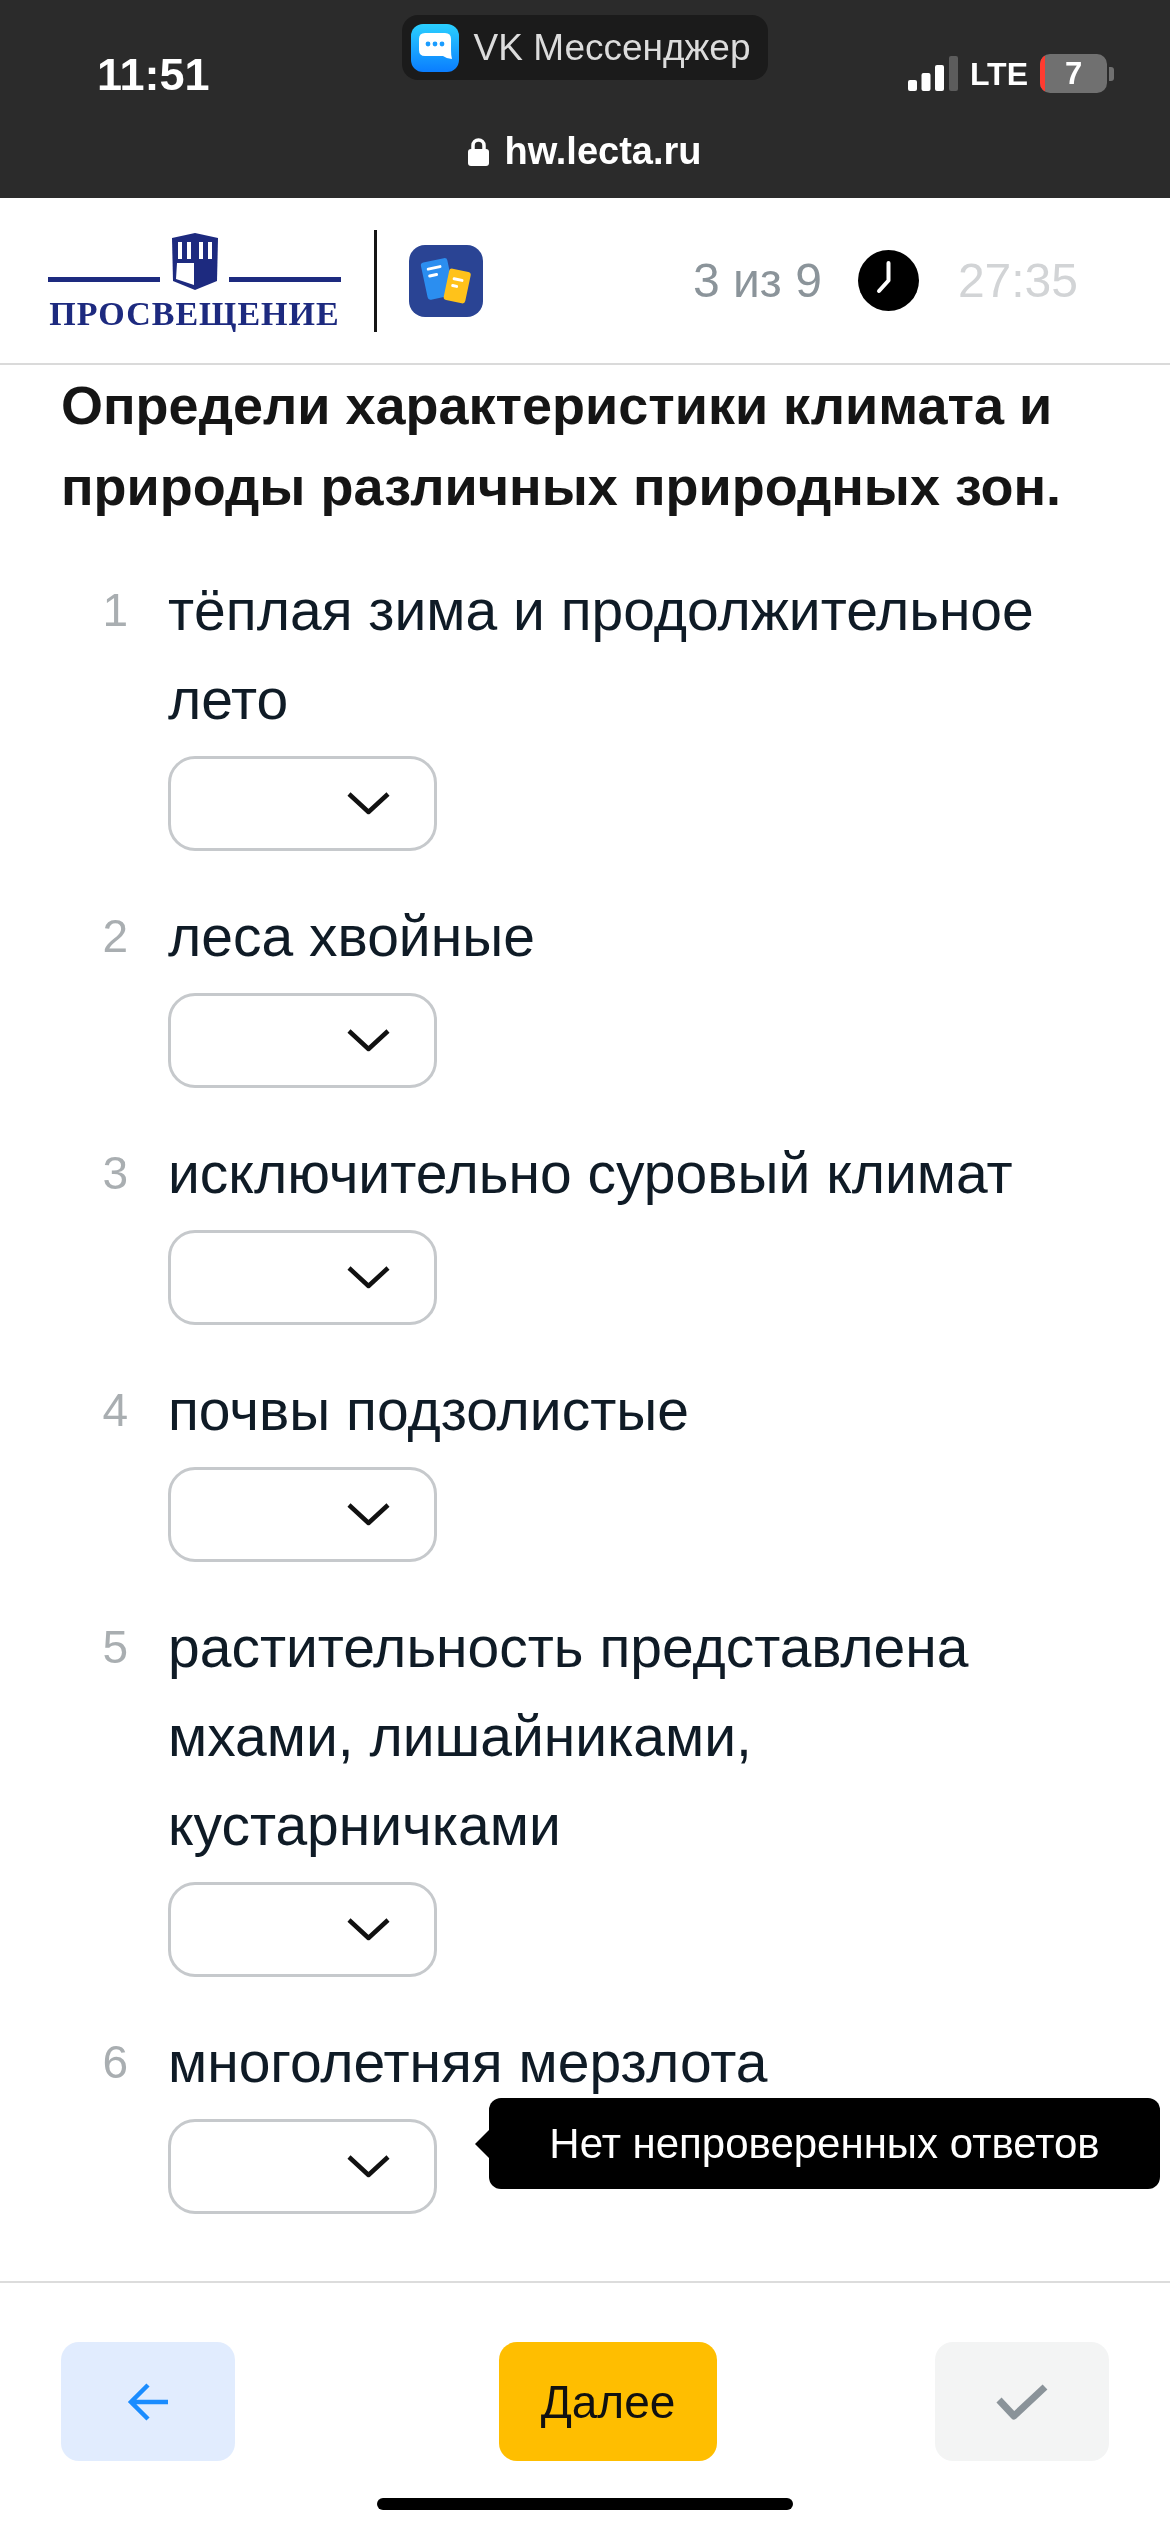  What do you see at coordinates (115, 936) in the screenshot?
I see `item-number: 2` at bounding box center [115, 936].